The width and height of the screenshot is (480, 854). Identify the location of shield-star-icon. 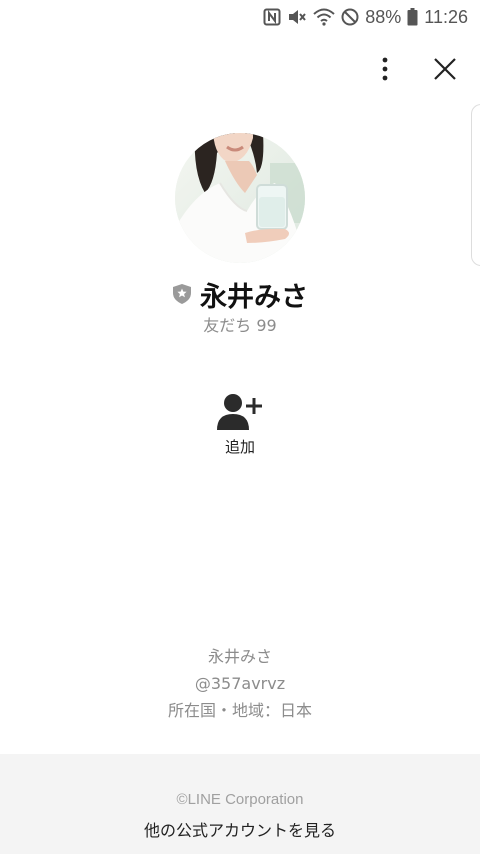
(182, 294).